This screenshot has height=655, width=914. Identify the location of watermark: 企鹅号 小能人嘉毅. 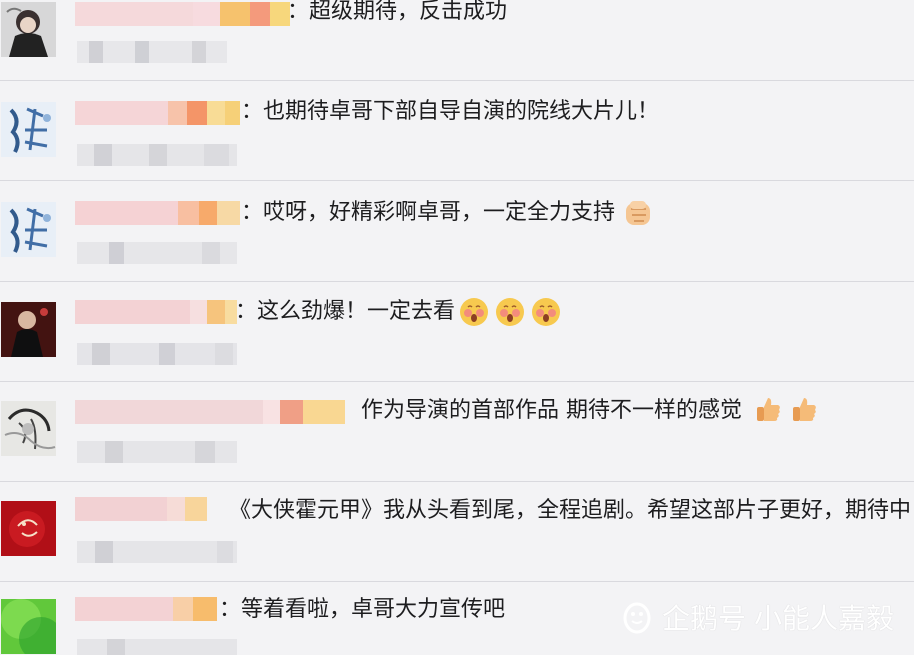
(757, 617).